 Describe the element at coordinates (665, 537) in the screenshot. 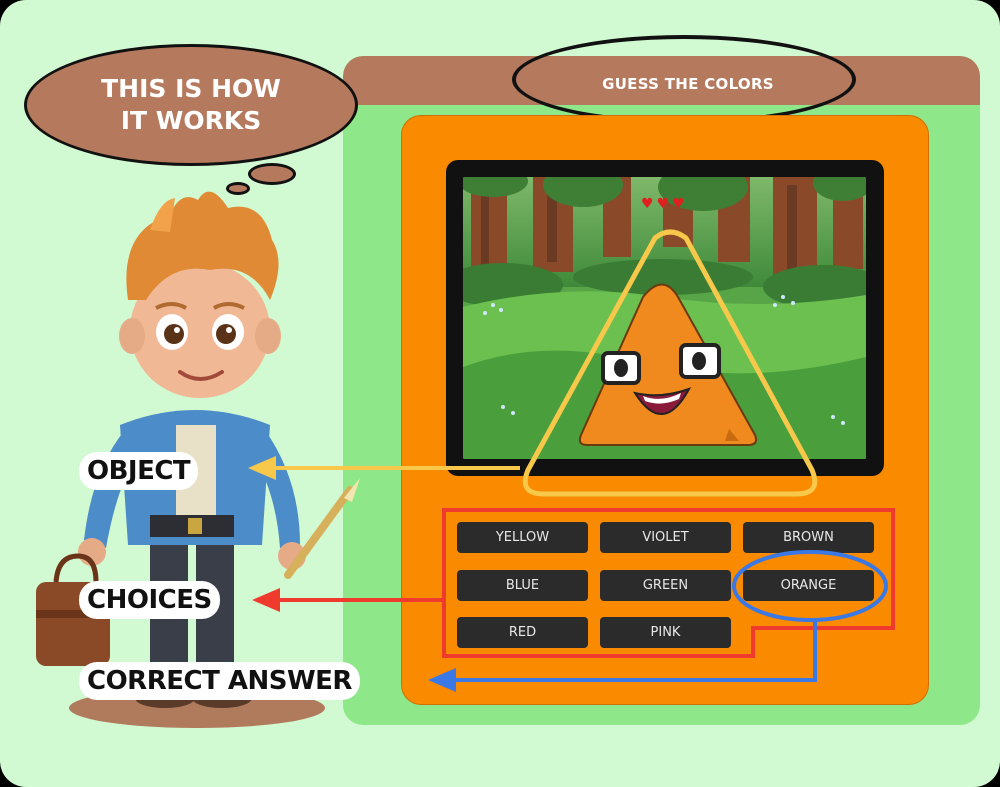

I see `choice-button-violet: VIOLET` at that location.